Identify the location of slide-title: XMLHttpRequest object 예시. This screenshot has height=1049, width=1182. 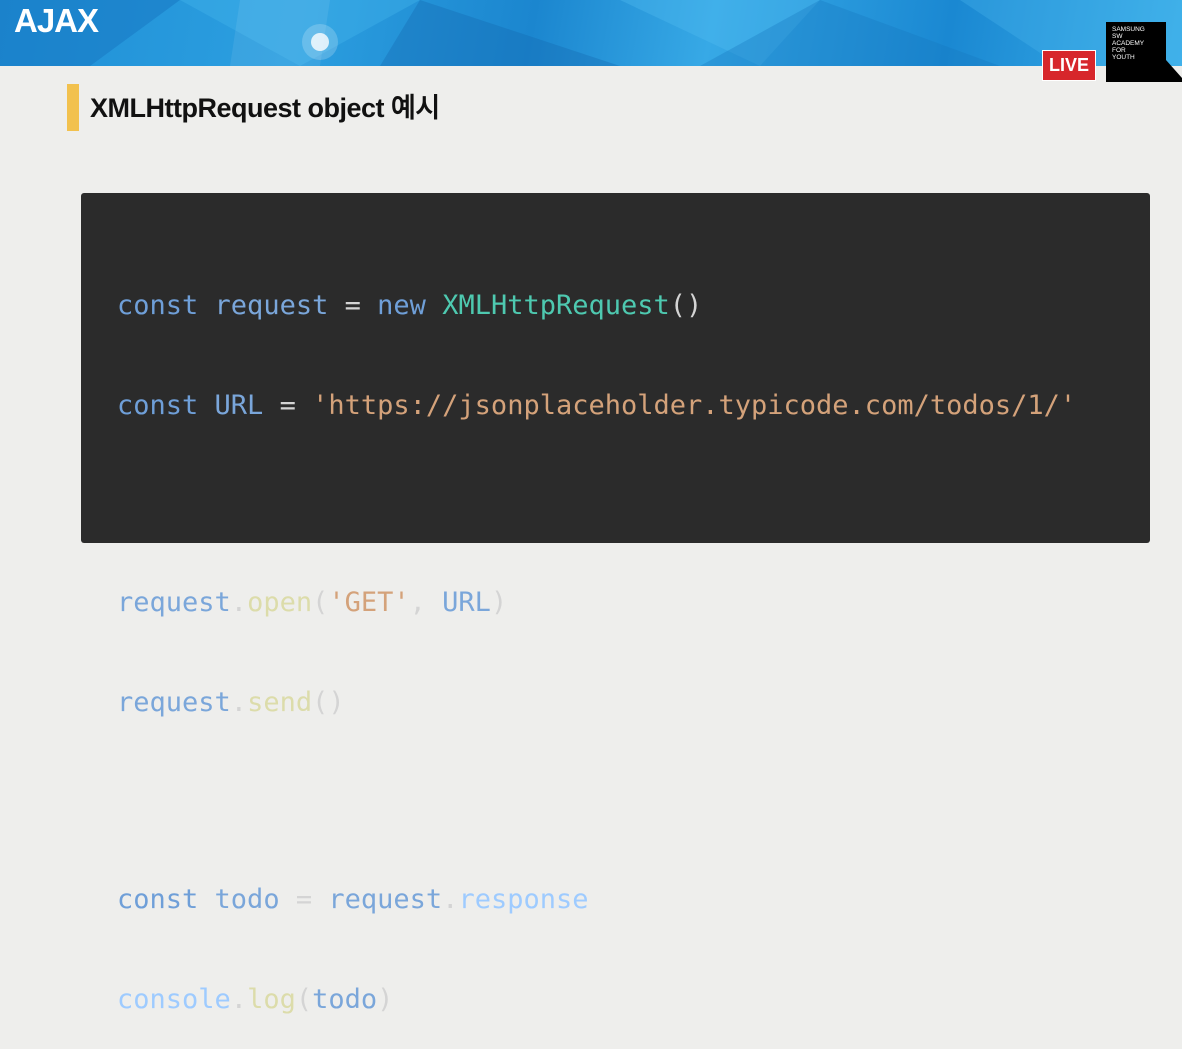
(265, 108).